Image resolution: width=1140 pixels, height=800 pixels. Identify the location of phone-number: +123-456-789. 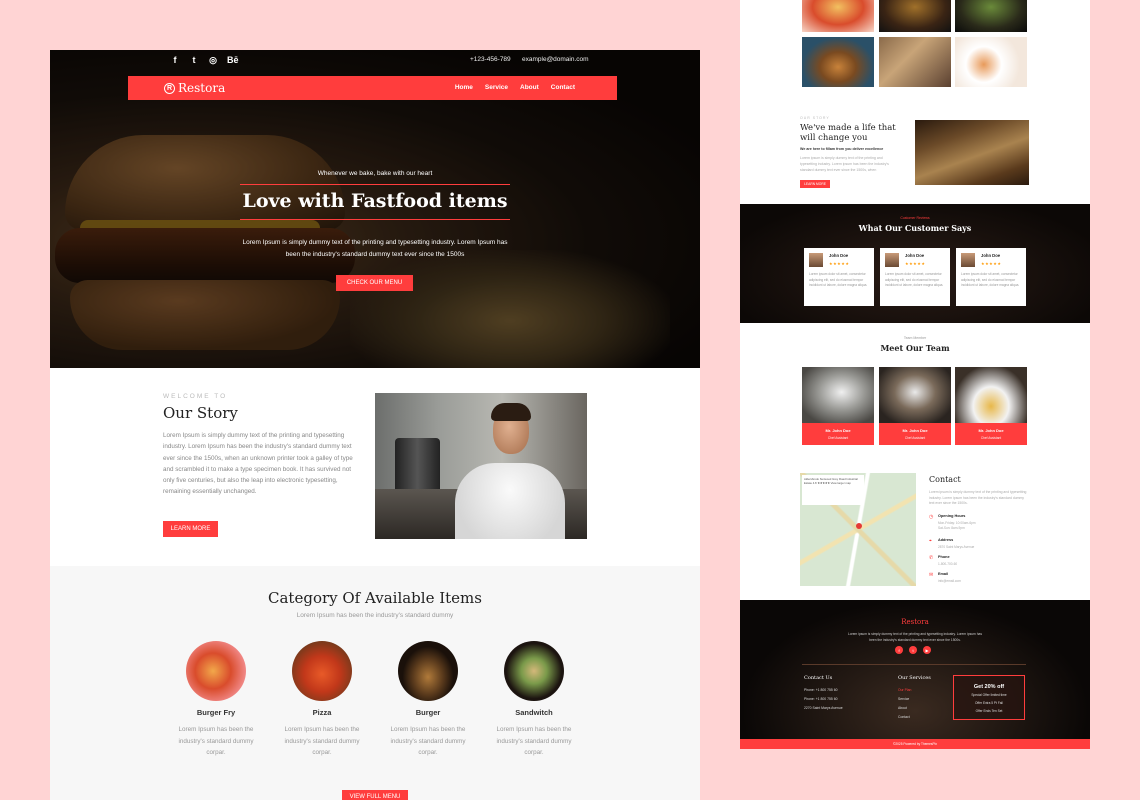
(490, 59).